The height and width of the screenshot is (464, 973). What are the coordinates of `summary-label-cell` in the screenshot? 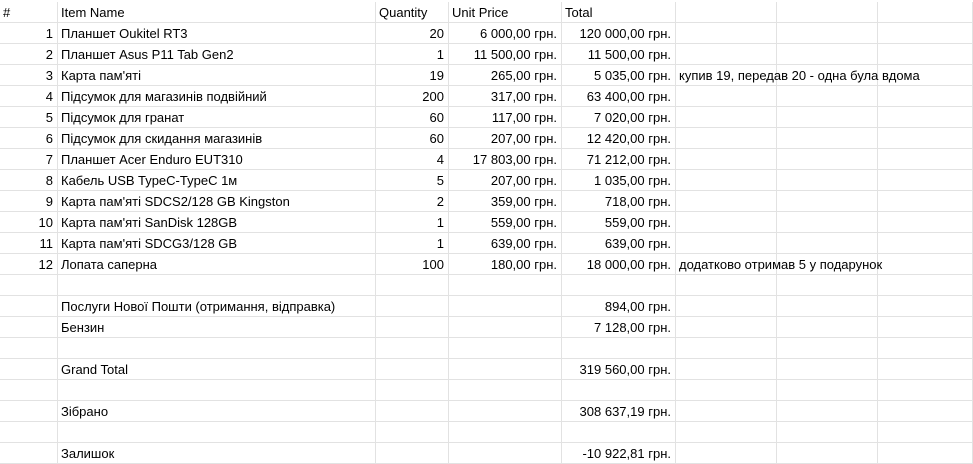 It's located at (217, 432).